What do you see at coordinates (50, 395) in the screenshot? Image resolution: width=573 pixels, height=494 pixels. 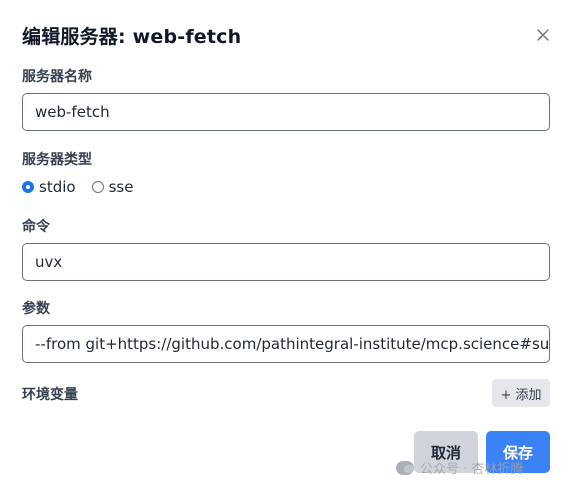 I see `env-label: 环境变量` at bounding box center [50, 395].